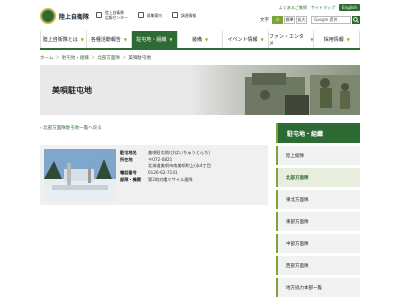 The height and width of the screenshot is (300, 400). What do you see at coordinates (188, 15) in the screenshot?
I see `procurement-label: 調達情報` at bounding box center [188, 15].